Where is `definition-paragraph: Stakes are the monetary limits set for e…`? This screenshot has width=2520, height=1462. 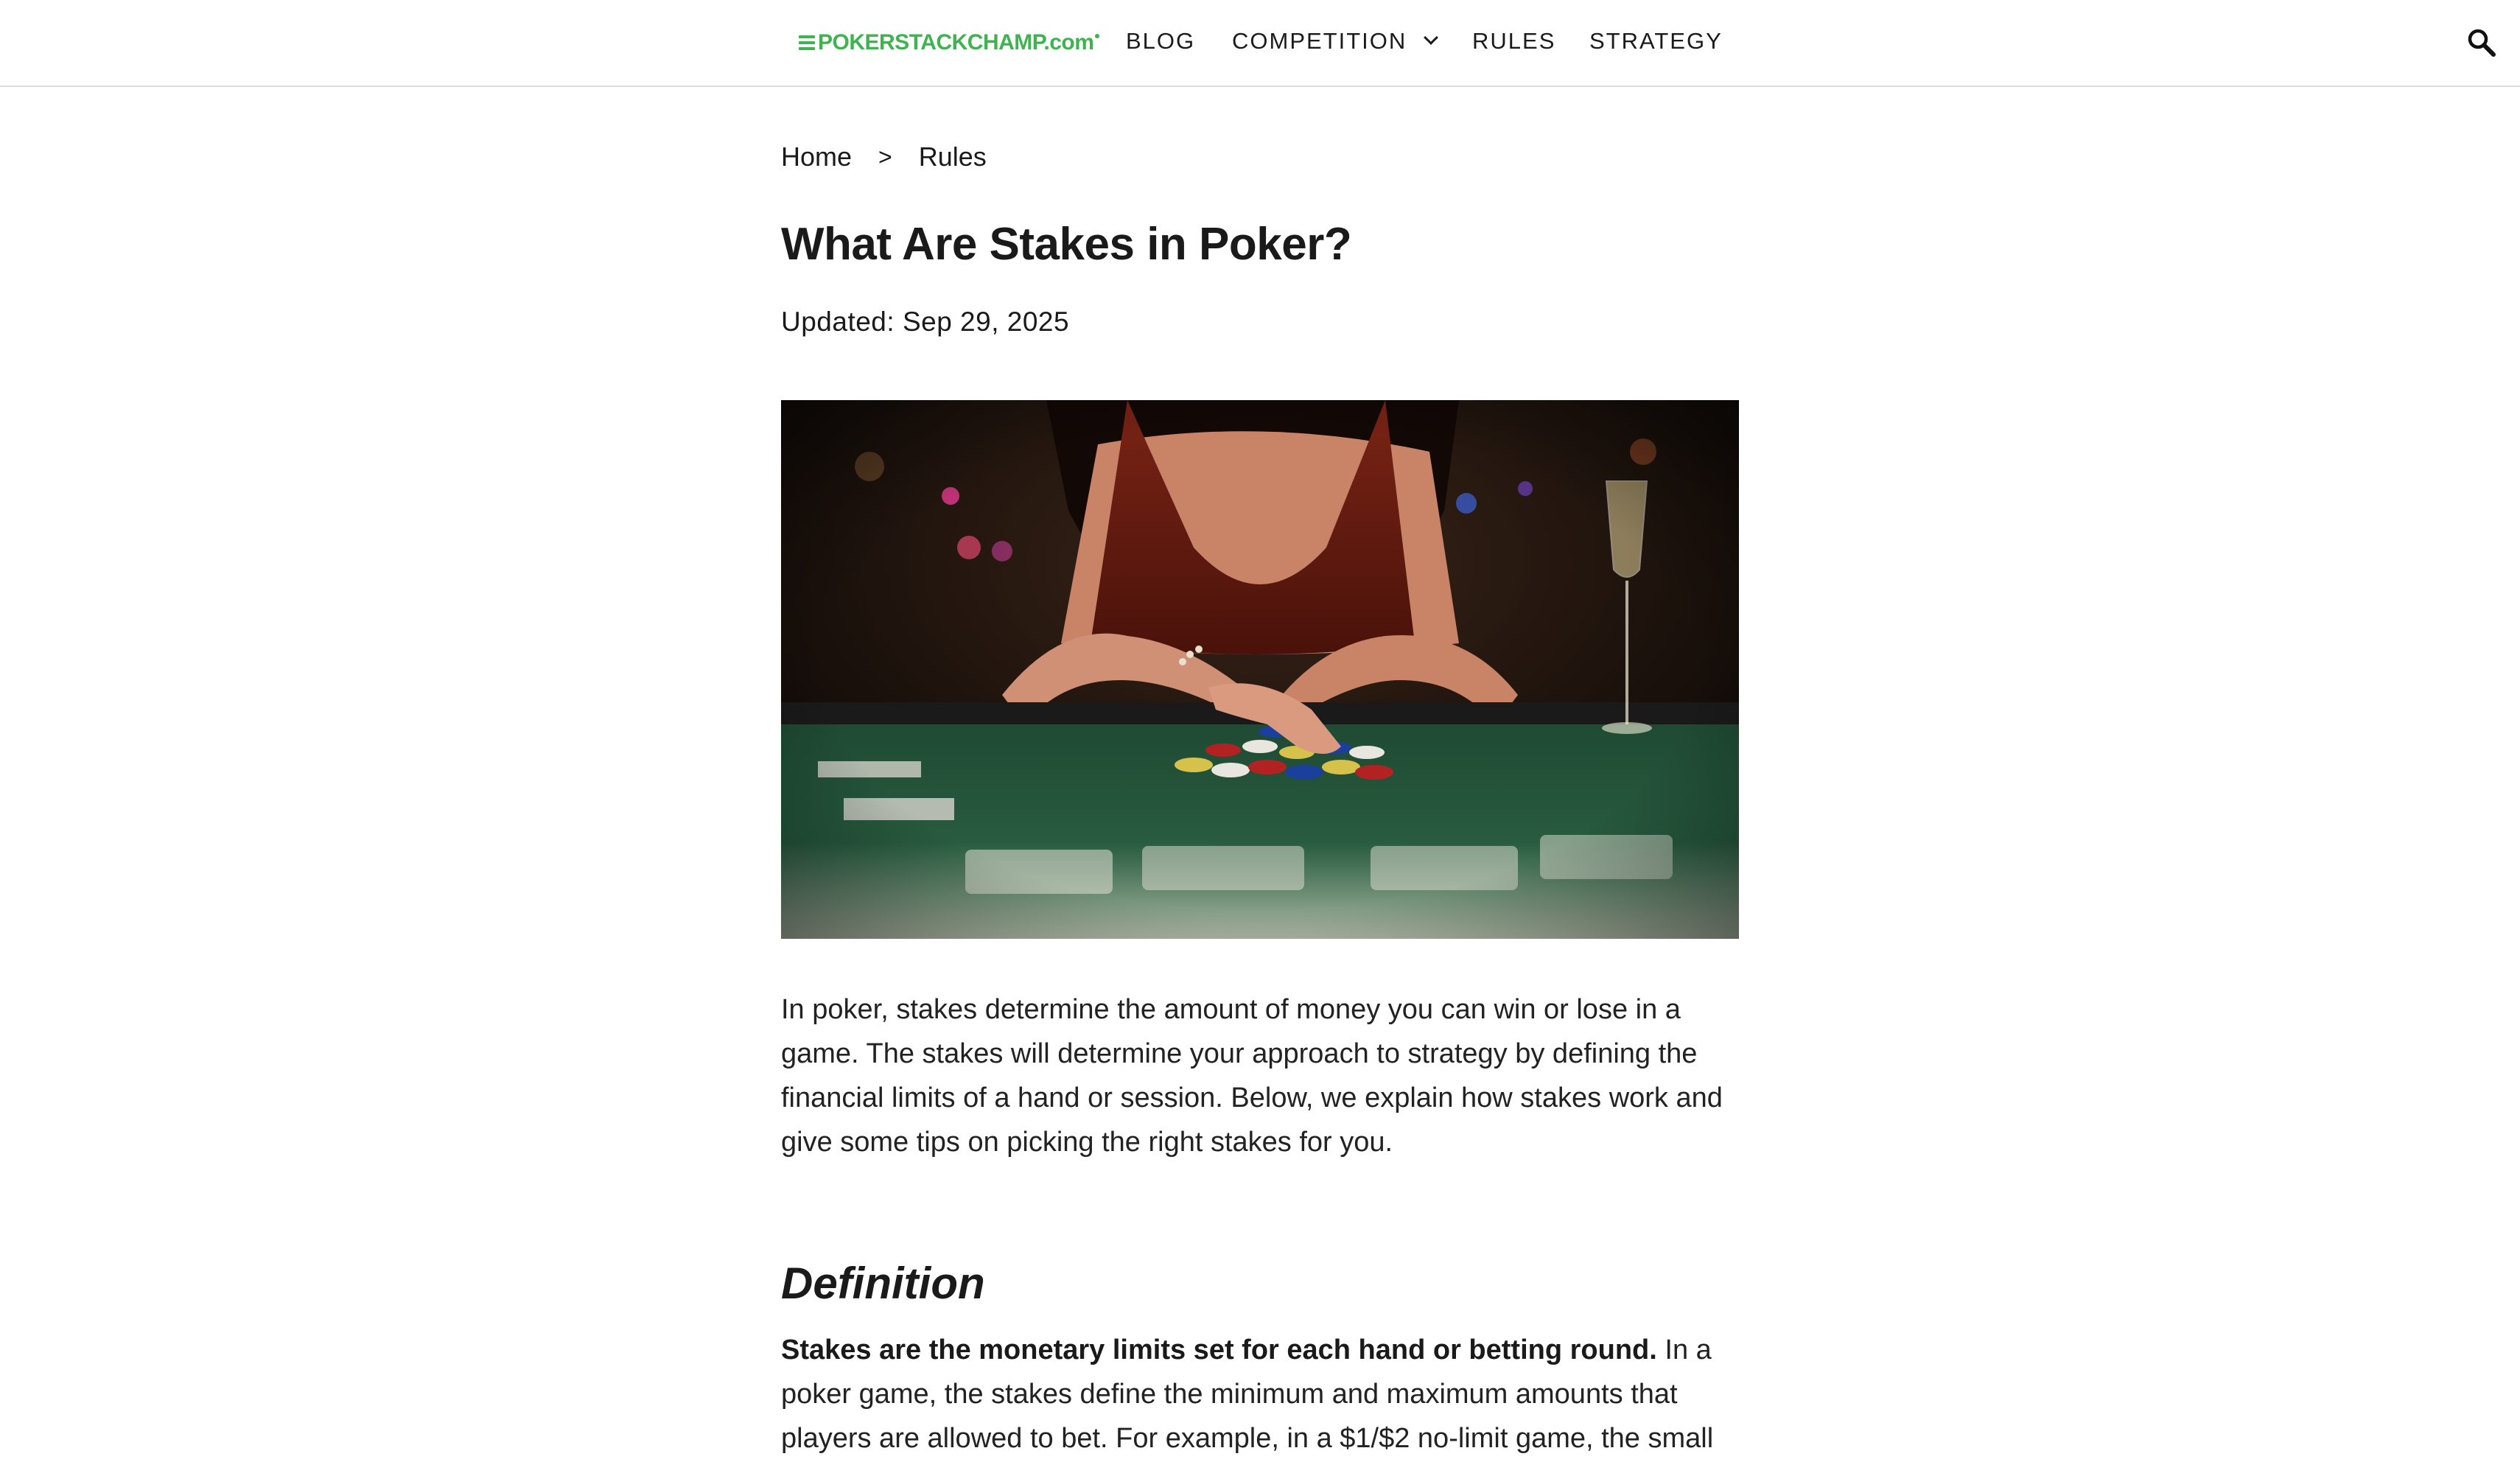 definition-paragraph: Stakes are the monetary limits set for e… is located at coordinates (1263, 1394).